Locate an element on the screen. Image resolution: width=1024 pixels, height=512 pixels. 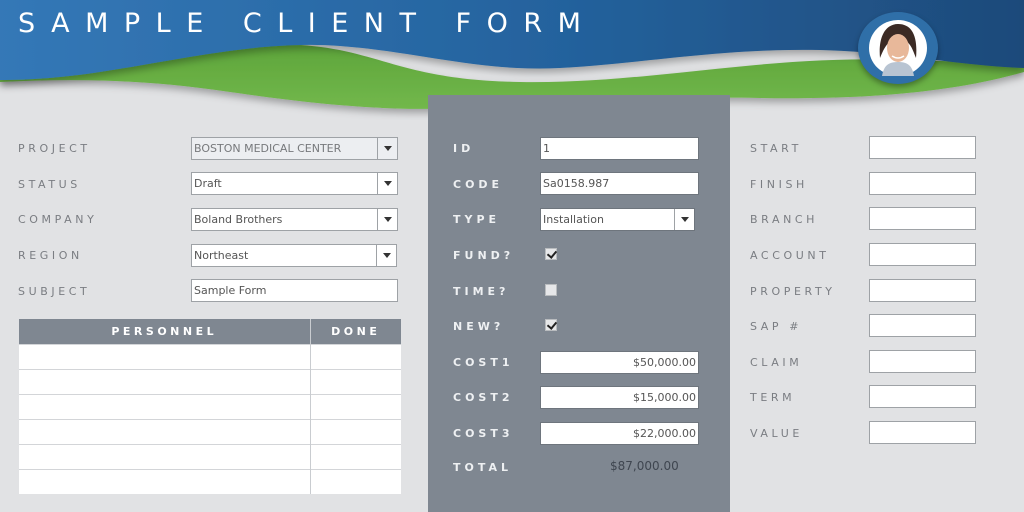
finish-label: FINISH is located at coordinates (779, 184).